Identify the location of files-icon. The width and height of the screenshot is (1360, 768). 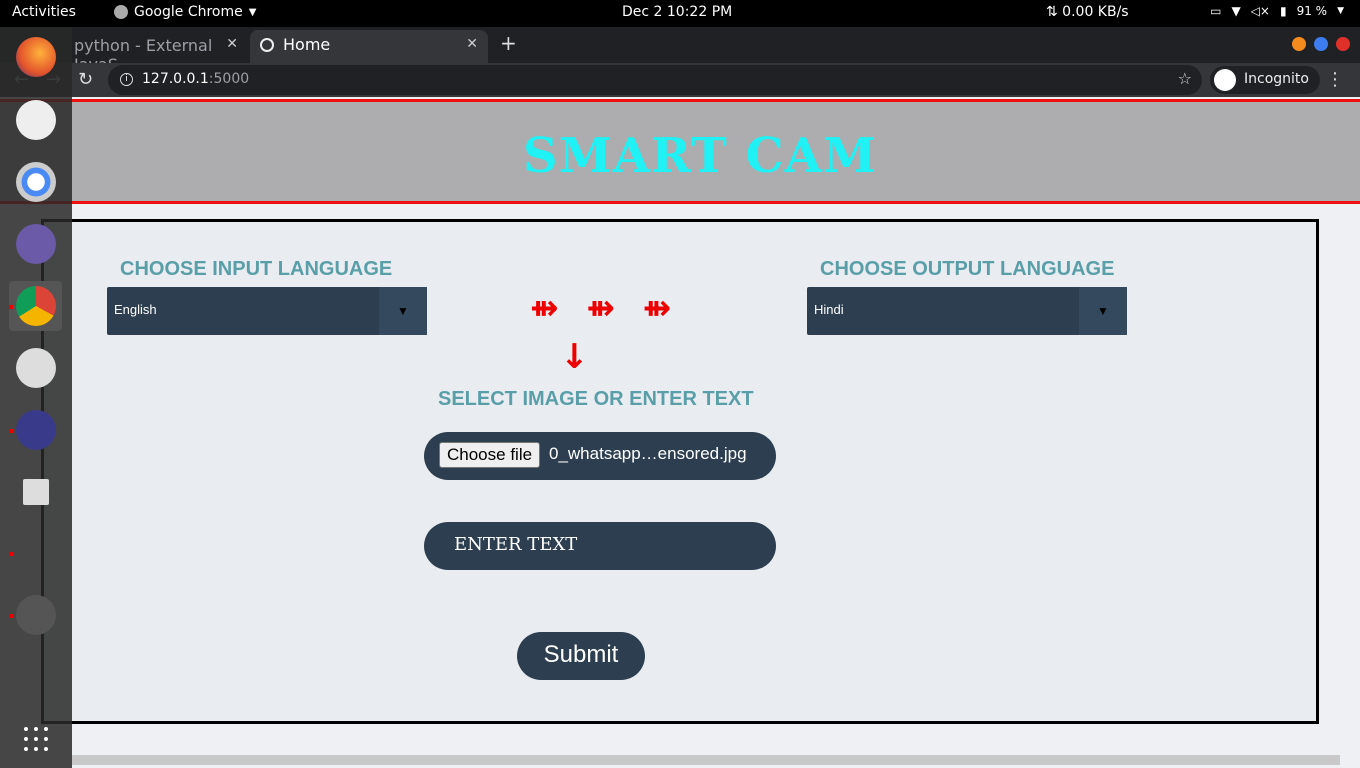
(36, 244).